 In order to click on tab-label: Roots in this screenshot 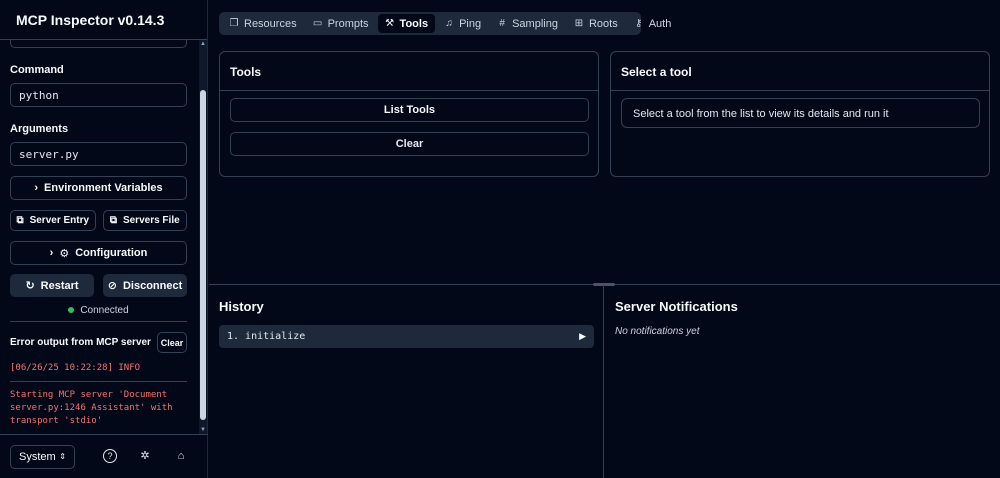, I will do `click(603, 23)`.